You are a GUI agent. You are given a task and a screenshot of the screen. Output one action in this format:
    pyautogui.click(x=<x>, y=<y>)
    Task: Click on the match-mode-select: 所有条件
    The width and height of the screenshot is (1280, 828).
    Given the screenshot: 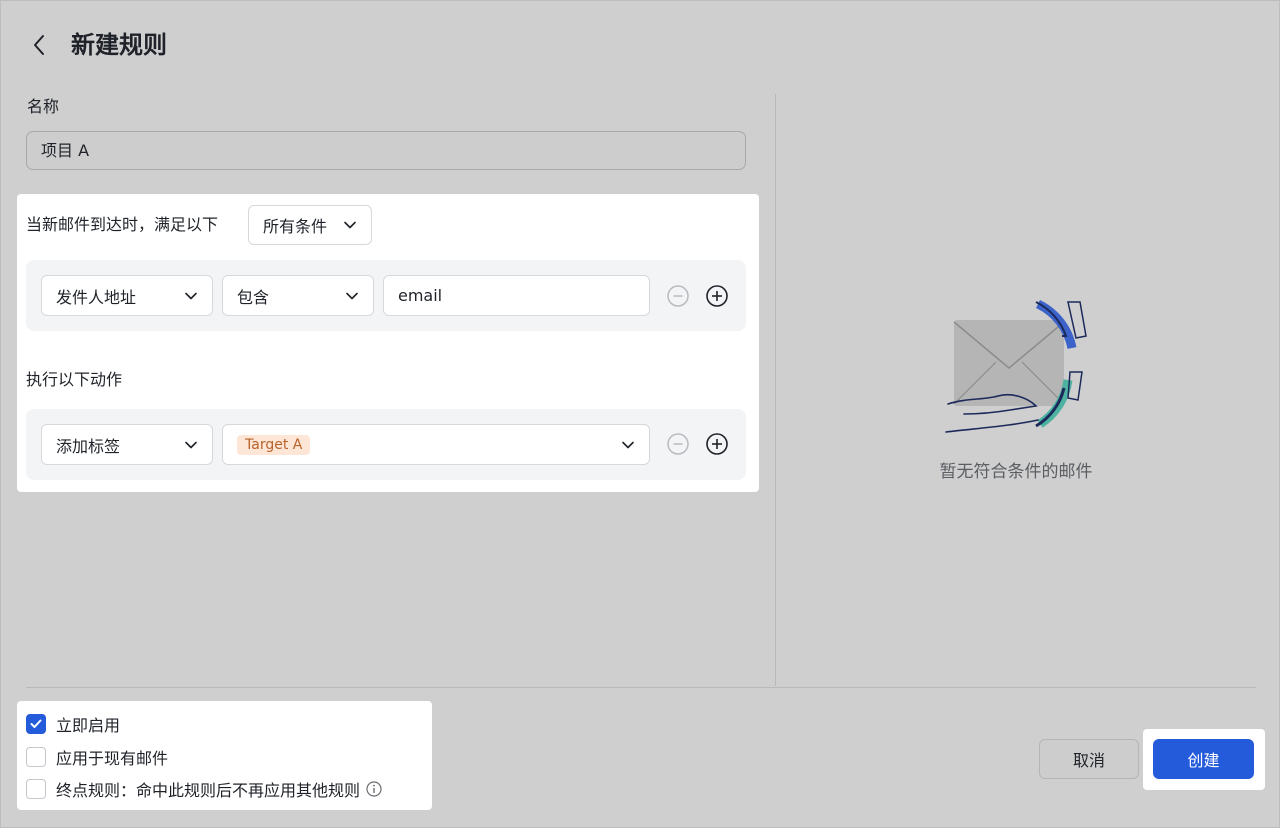 What is the action you would take?
    pyautogui.click(x=310, y=225)
    